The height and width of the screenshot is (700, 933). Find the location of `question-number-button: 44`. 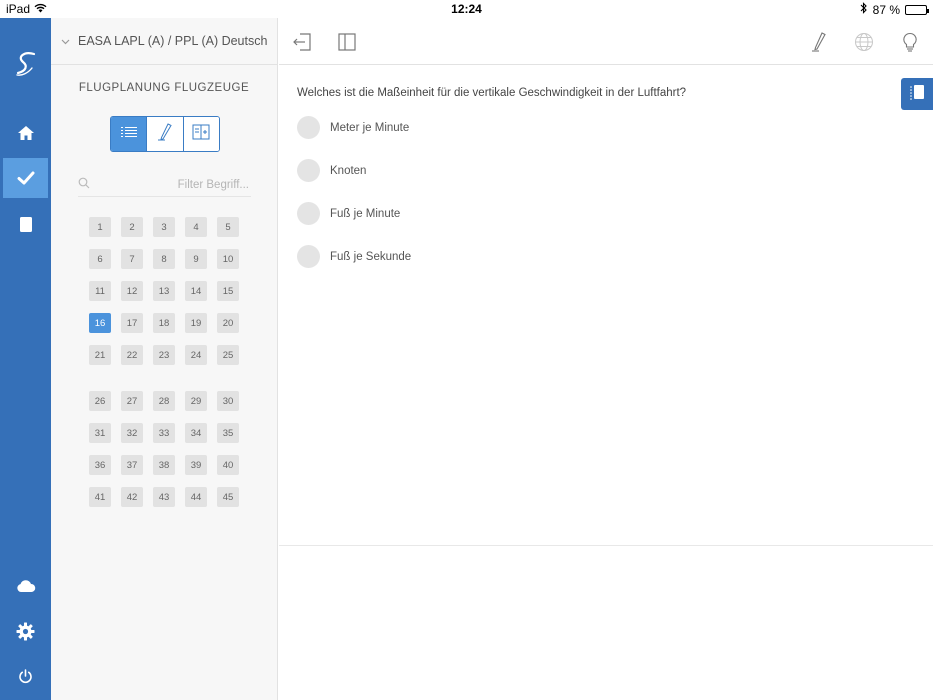

question-number-button: 44 is located at coordinates (196, 497).